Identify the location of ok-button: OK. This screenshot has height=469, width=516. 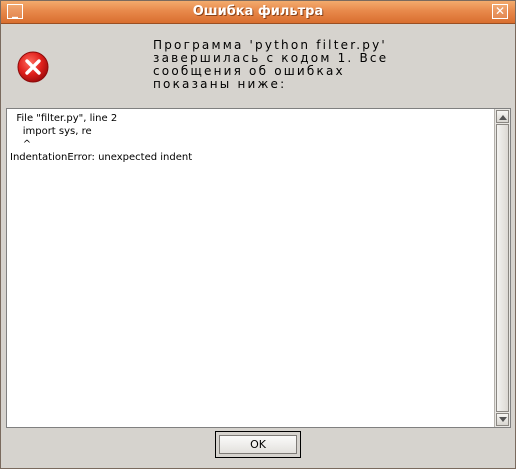
(258, 444).